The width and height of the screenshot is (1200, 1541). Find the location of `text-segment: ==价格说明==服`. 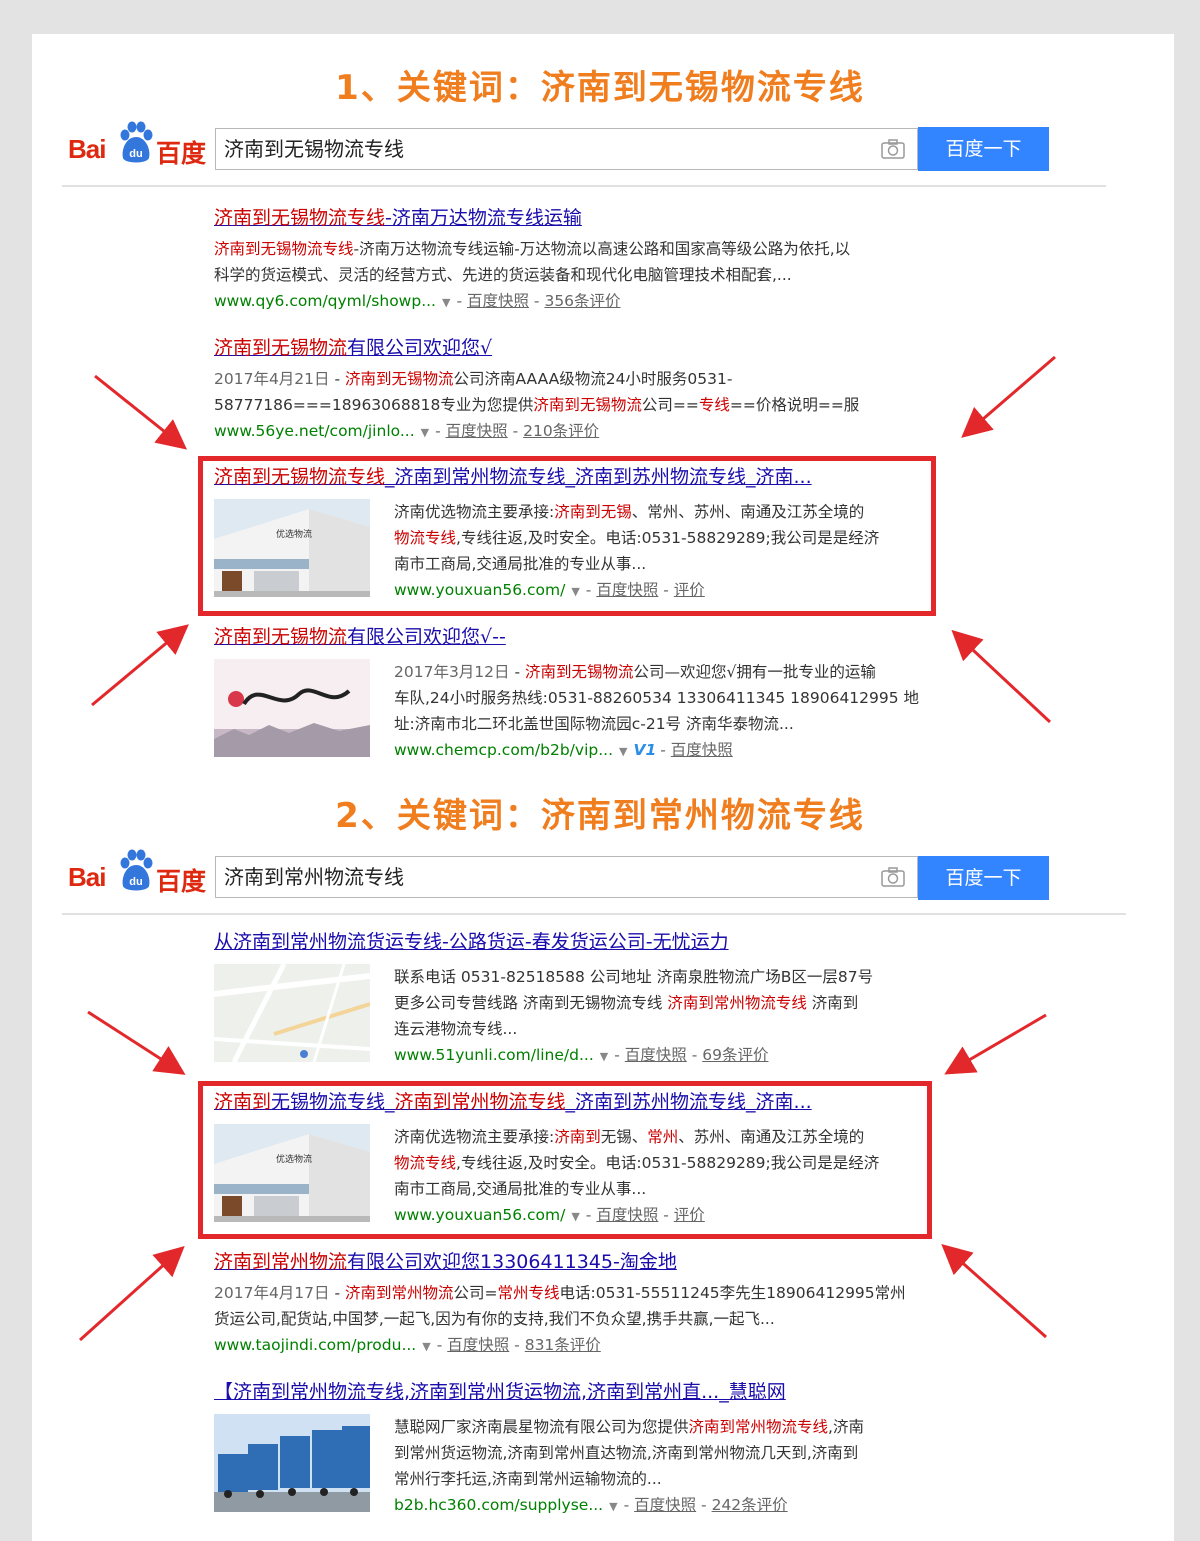

text-segment: ==价格说明==服 is located at coordinates (794, 405).